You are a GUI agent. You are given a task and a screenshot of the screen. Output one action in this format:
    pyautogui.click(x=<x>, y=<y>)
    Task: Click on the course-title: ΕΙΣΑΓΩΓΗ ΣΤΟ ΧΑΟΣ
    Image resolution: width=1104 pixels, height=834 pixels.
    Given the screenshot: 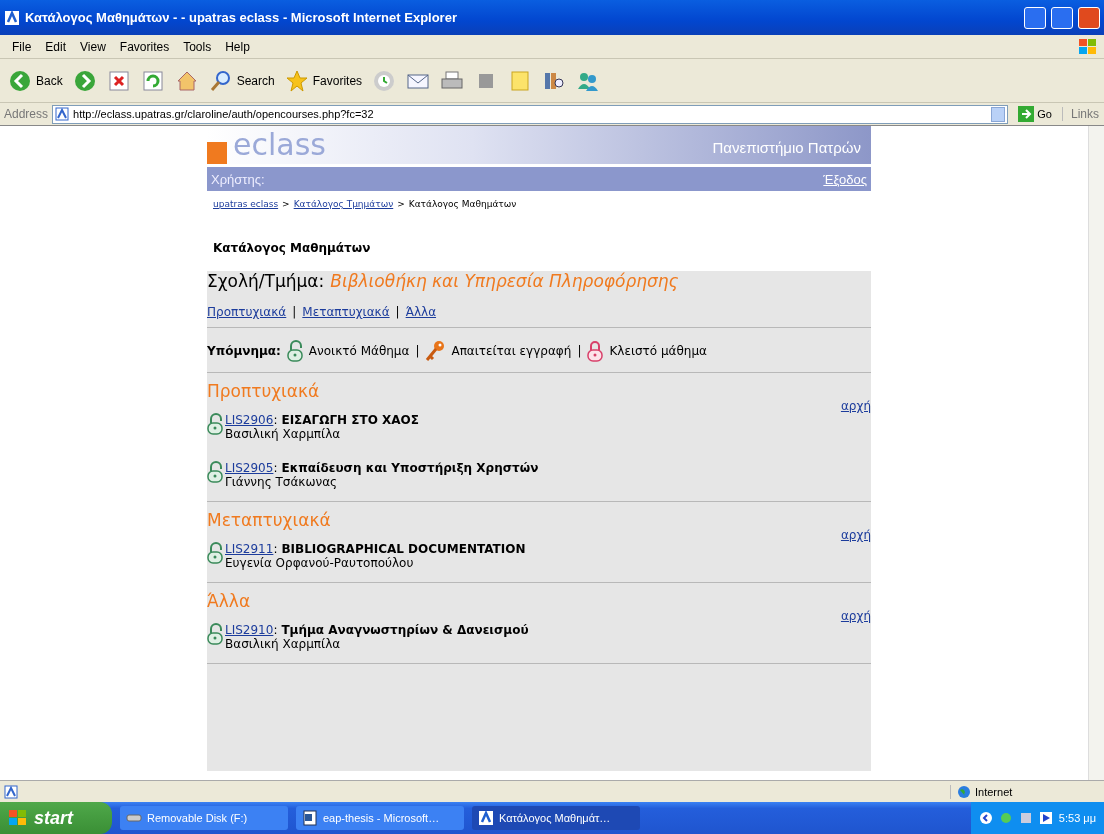 What is the action you would take?
    pyautogui.click(x=350, y=420)
    